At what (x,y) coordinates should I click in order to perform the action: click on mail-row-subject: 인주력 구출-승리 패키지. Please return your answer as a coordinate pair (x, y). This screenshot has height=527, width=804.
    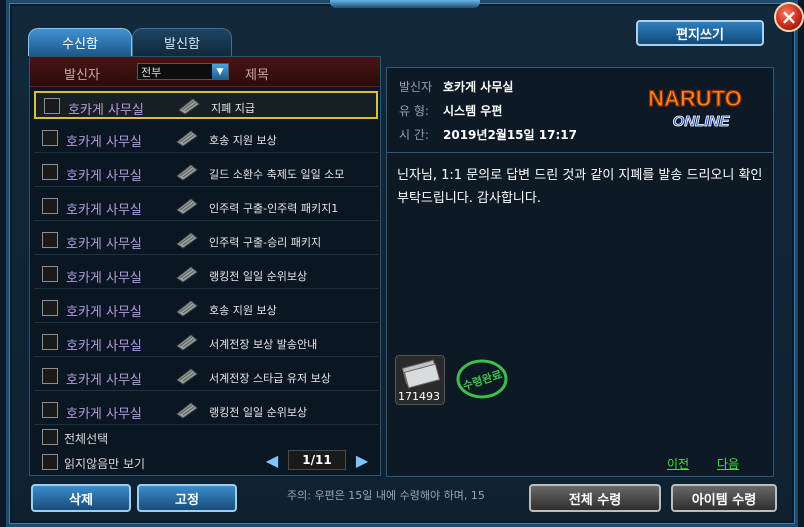
    Looking at the image, I should click on (265, 242).